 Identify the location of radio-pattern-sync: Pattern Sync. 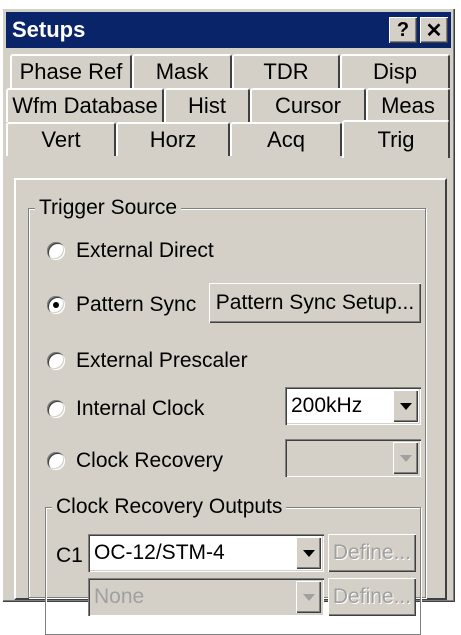
(121, 305).